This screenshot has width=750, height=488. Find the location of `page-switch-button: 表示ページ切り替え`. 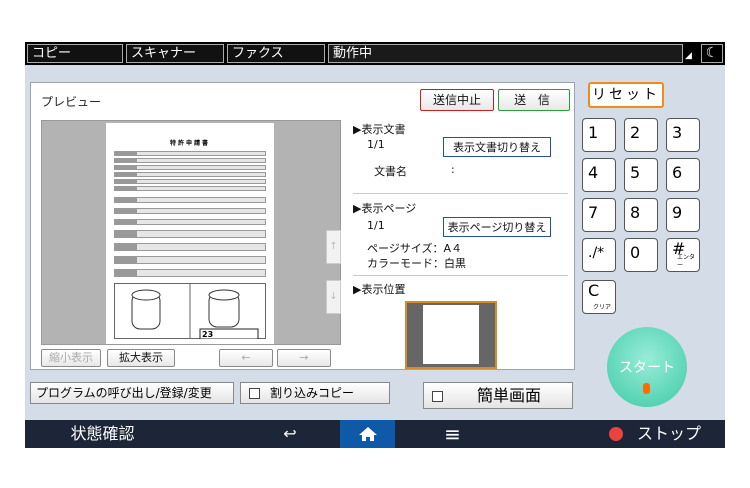

page-switch-button: 表示ページ切り替え is located at coordinates (497, 227).